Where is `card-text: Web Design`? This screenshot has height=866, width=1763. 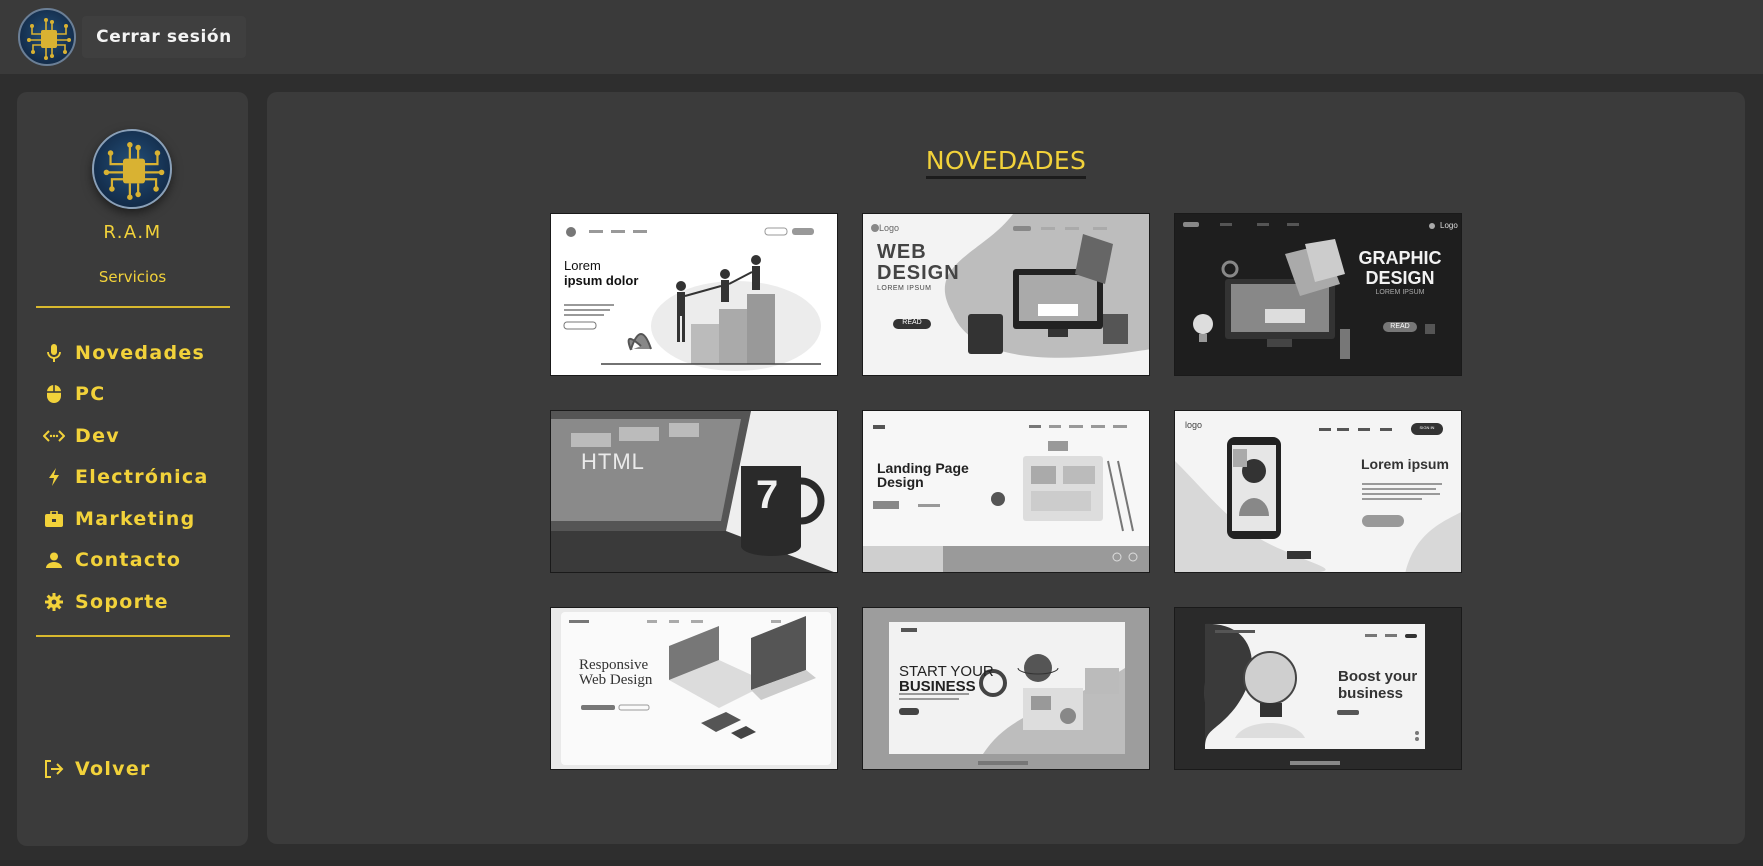 card-text: Web Design is located at coordinates (616, 680).